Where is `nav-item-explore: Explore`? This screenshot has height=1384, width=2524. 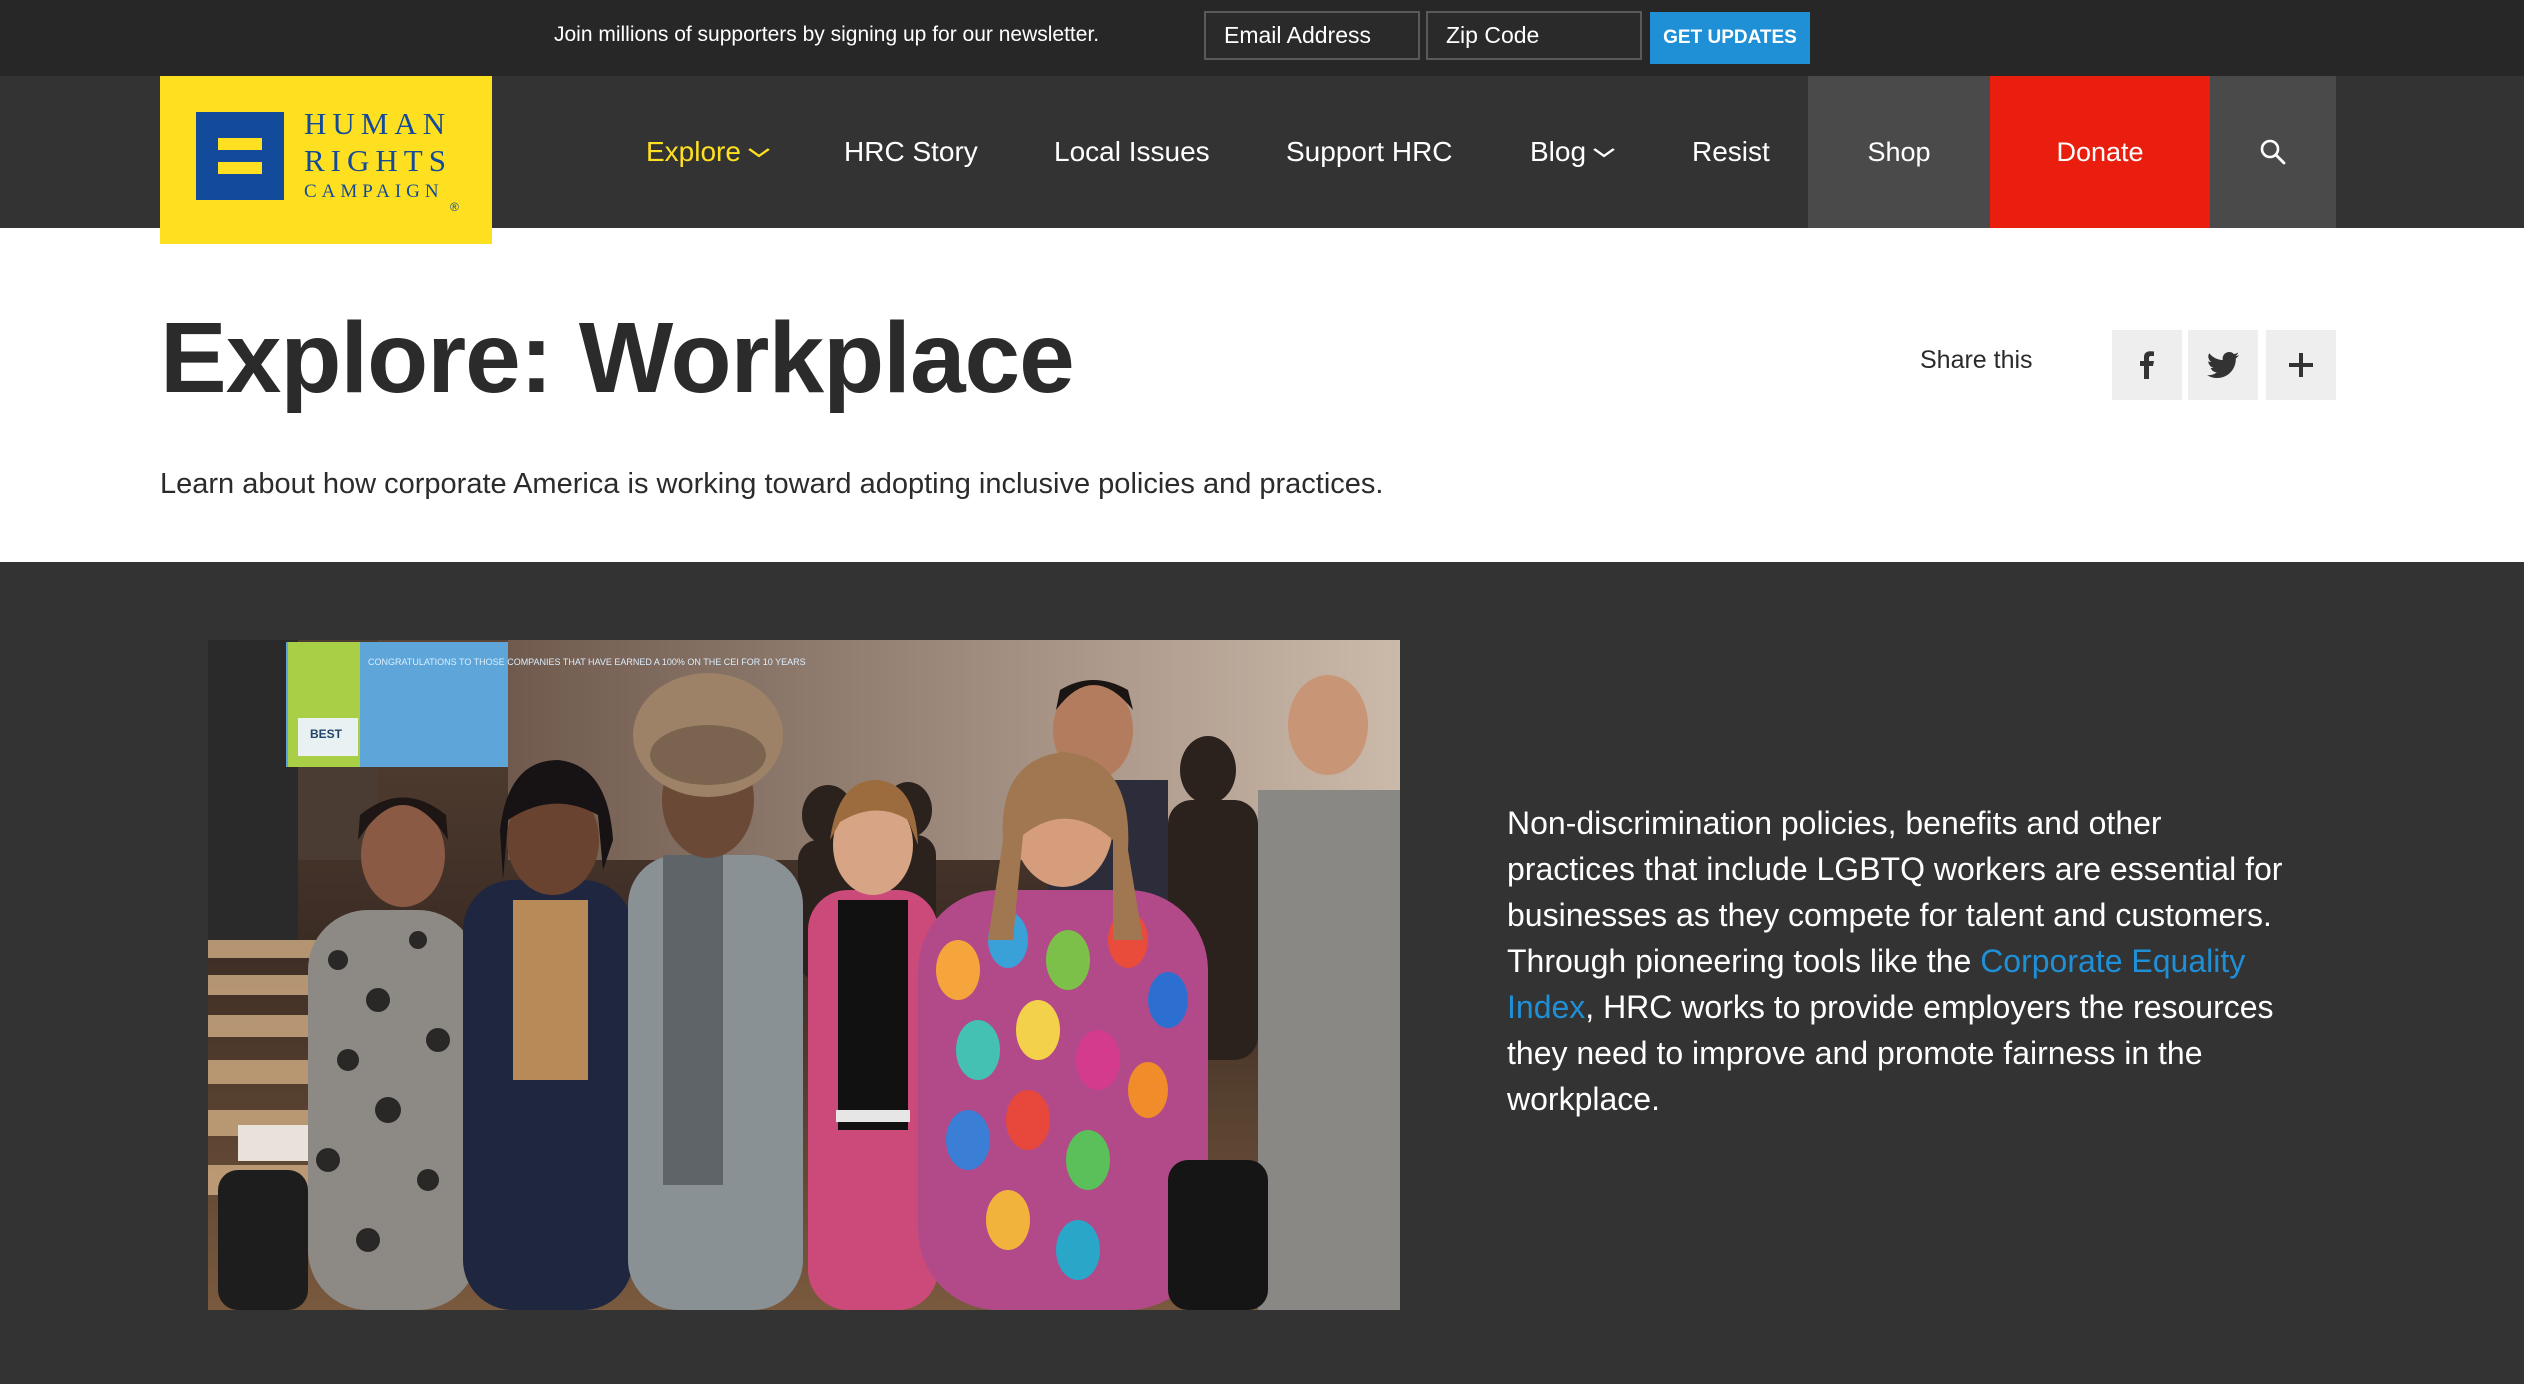
nav-item-explore: Explore is located at coordinates (708, 152).